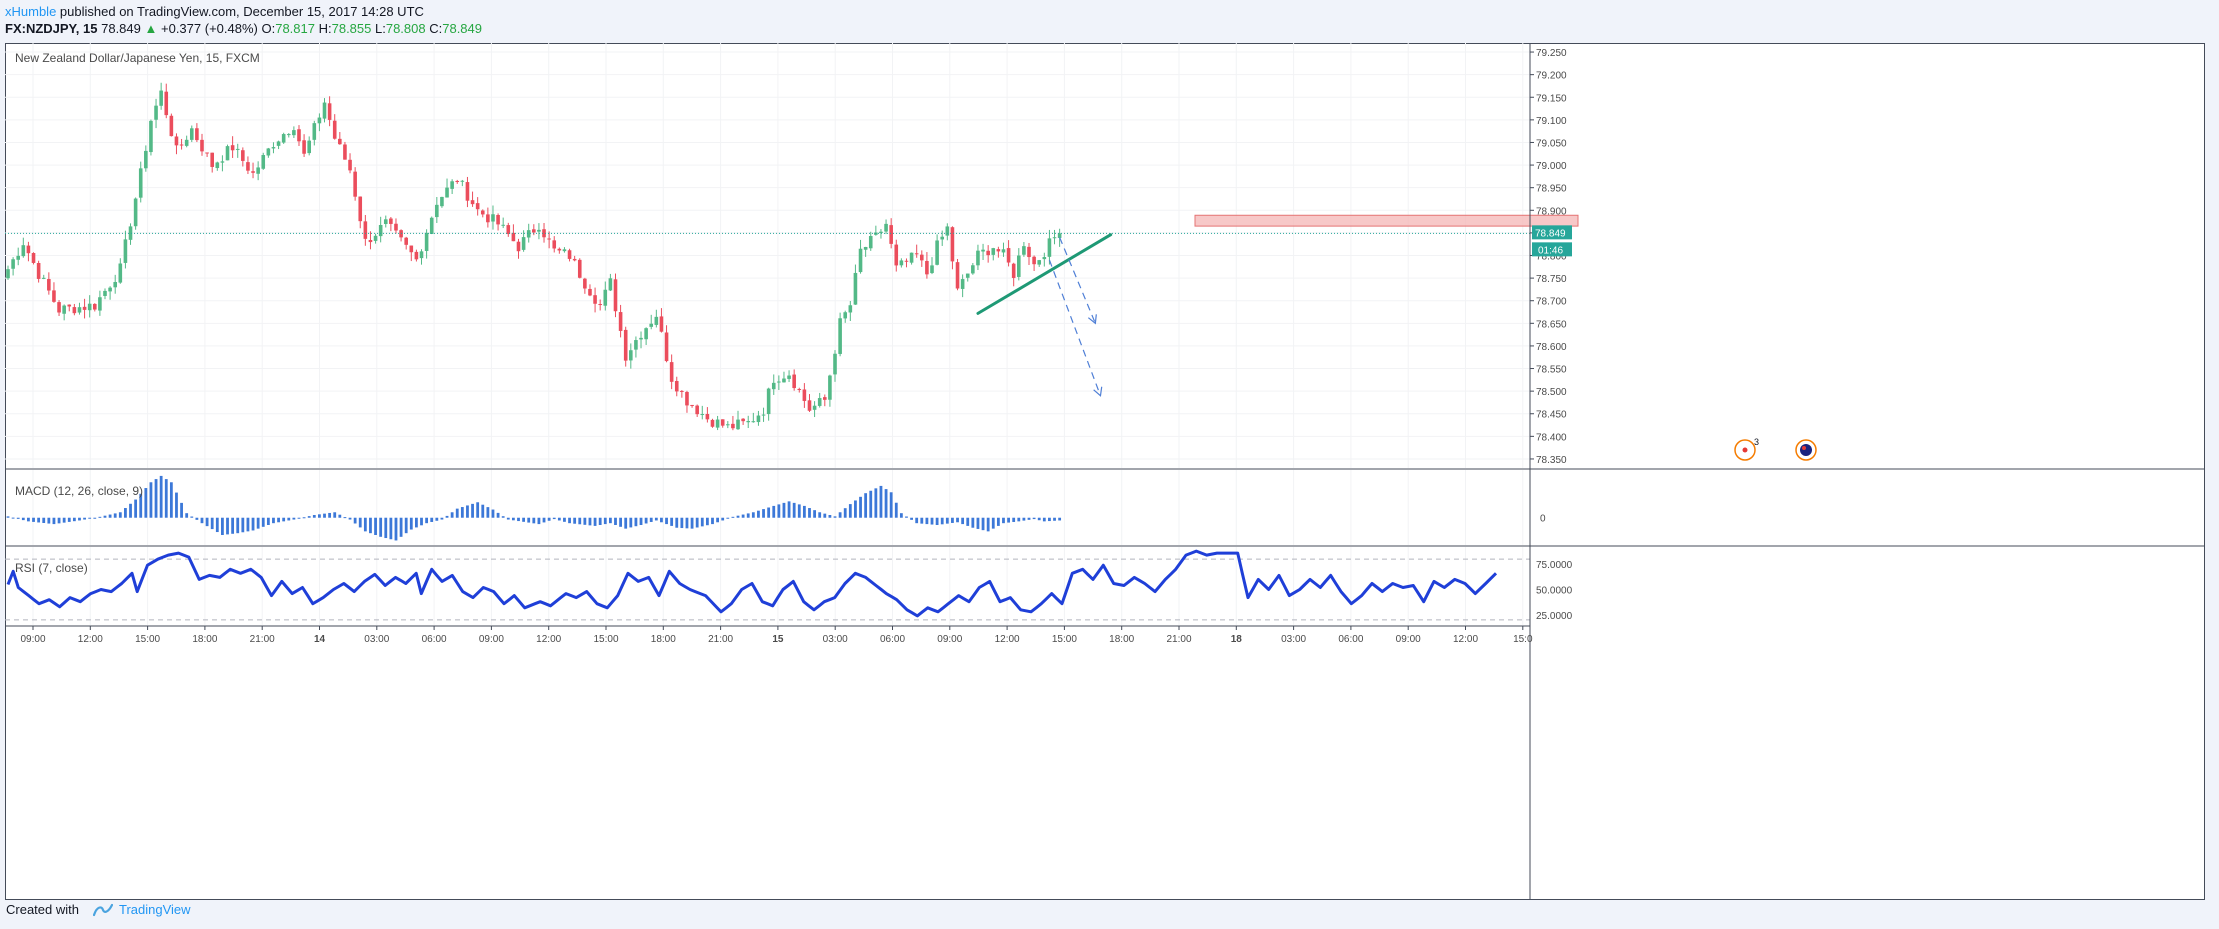 The width and height of the screenshot is (2219, 929). What do you see at coordinates (1806, 450) in the screenshot?
I see `flag-icon` at bounding box center [1806, 450].